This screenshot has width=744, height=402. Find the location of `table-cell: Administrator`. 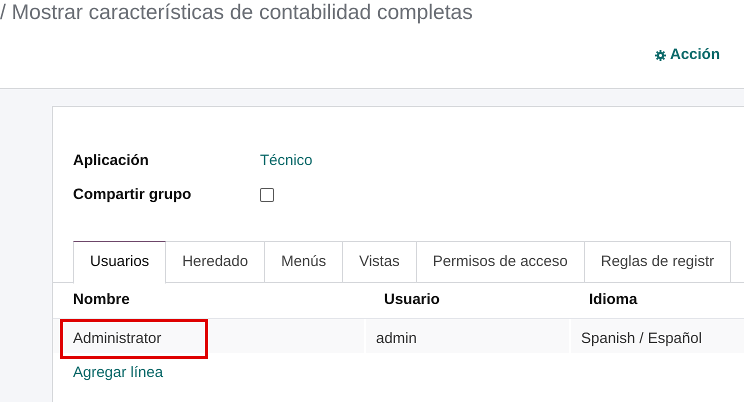

table-cell: Administrator is located at coordinates (134, 339).